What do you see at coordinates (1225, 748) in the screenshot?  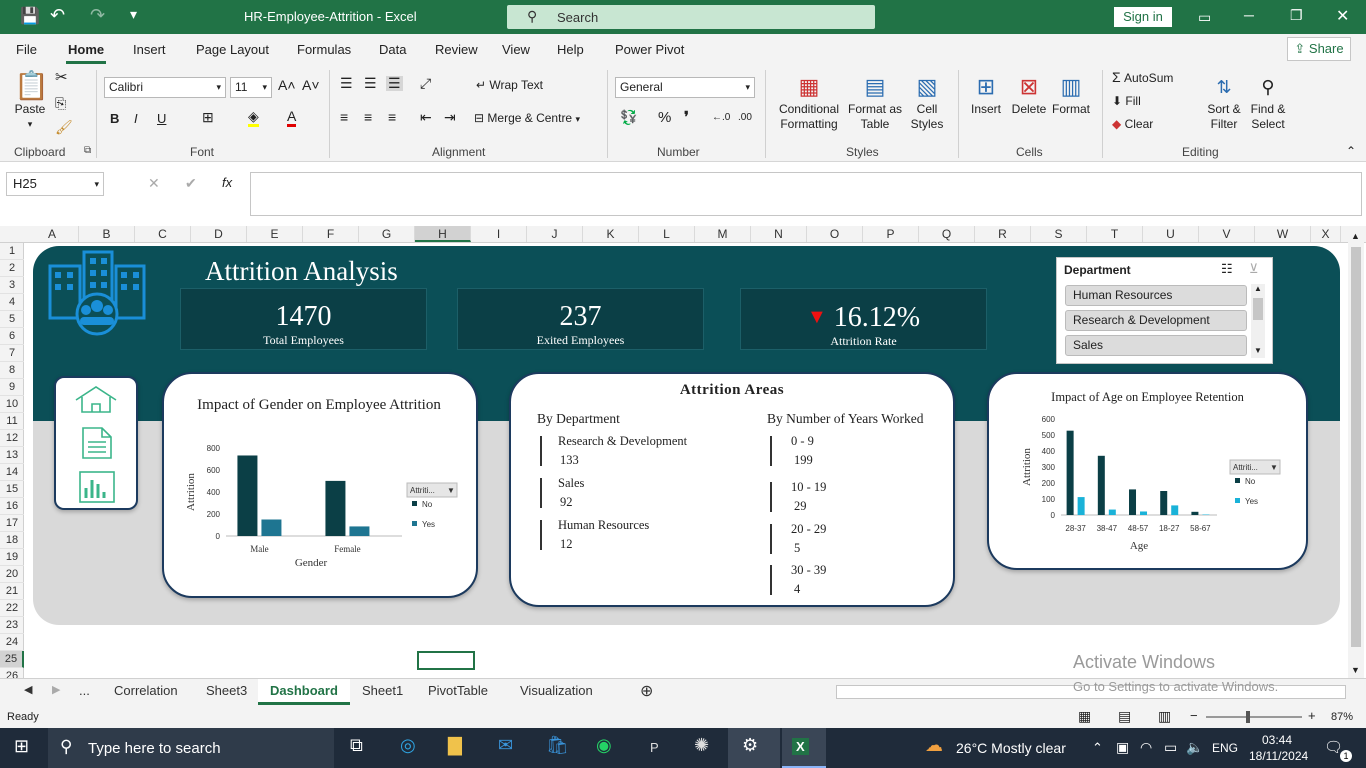 I see `language-indicator: ENG` at bounding box center [1225, 748].